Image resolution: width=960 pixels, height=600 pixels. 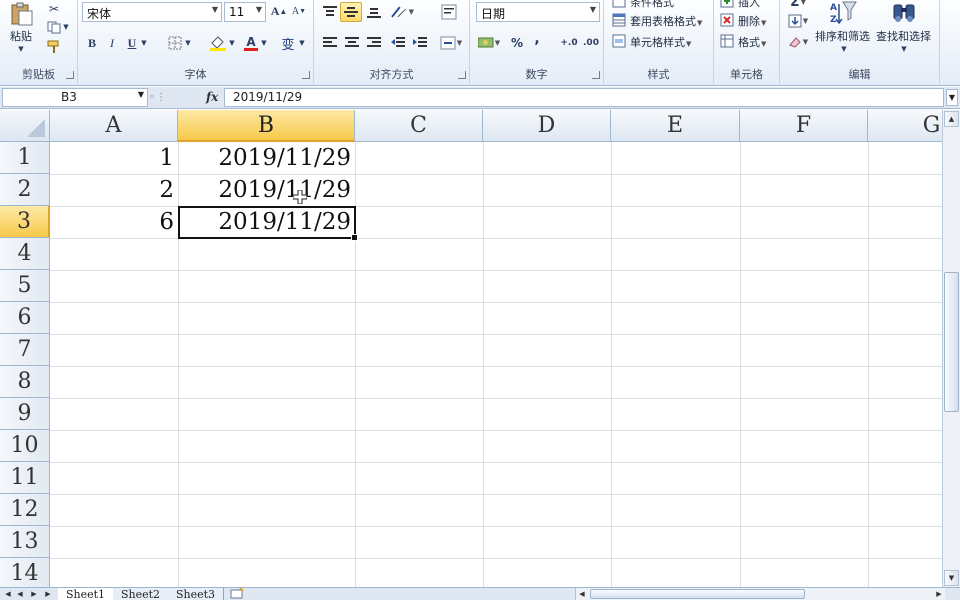 I want to click on paste-button: 粘贴, so click(x=21, y=36).